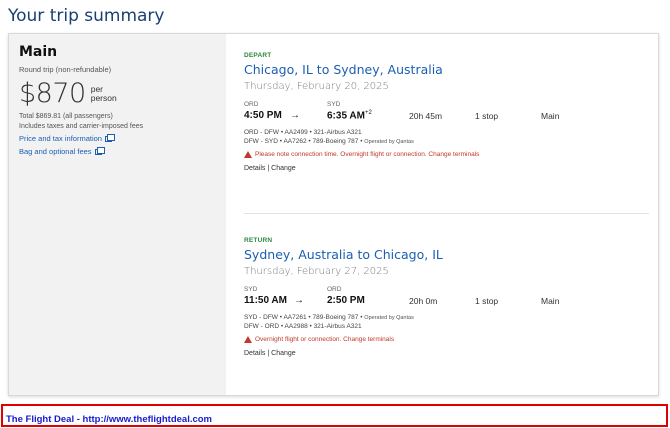  Describe the element at coordinates (66, 116) in the screenshot. I see `total-price: Total $869.81 (all passengers)` at that location.